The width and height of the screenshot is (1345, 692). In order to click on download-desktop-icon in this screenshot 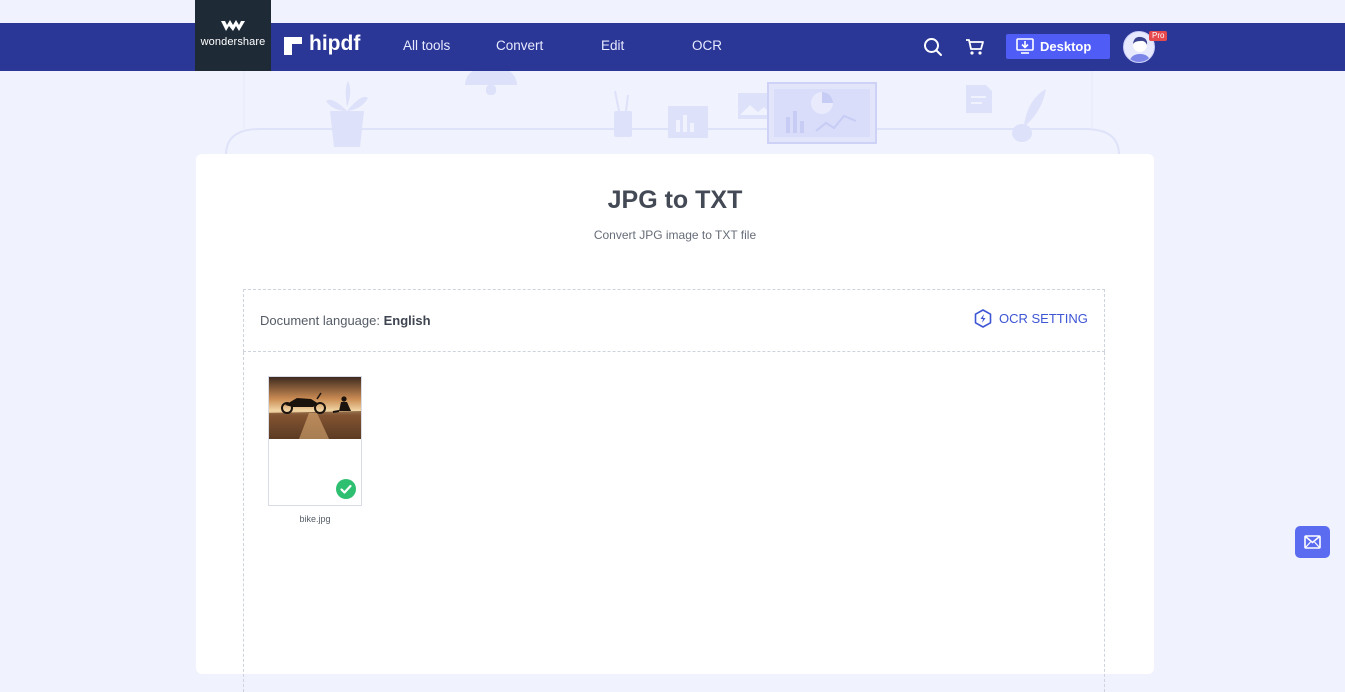, I will do `click(1025, 46)`.